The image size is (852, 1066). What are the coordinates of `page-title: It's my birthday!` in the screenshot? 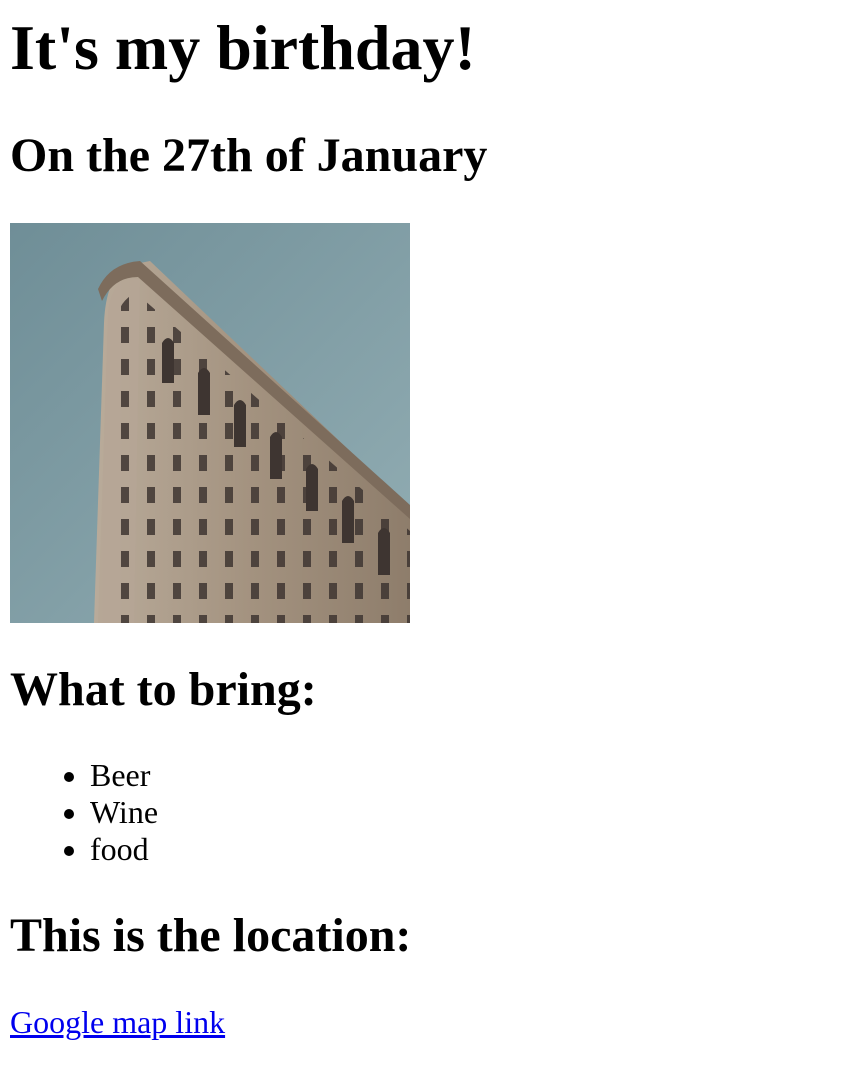 It's located at (243, 47).